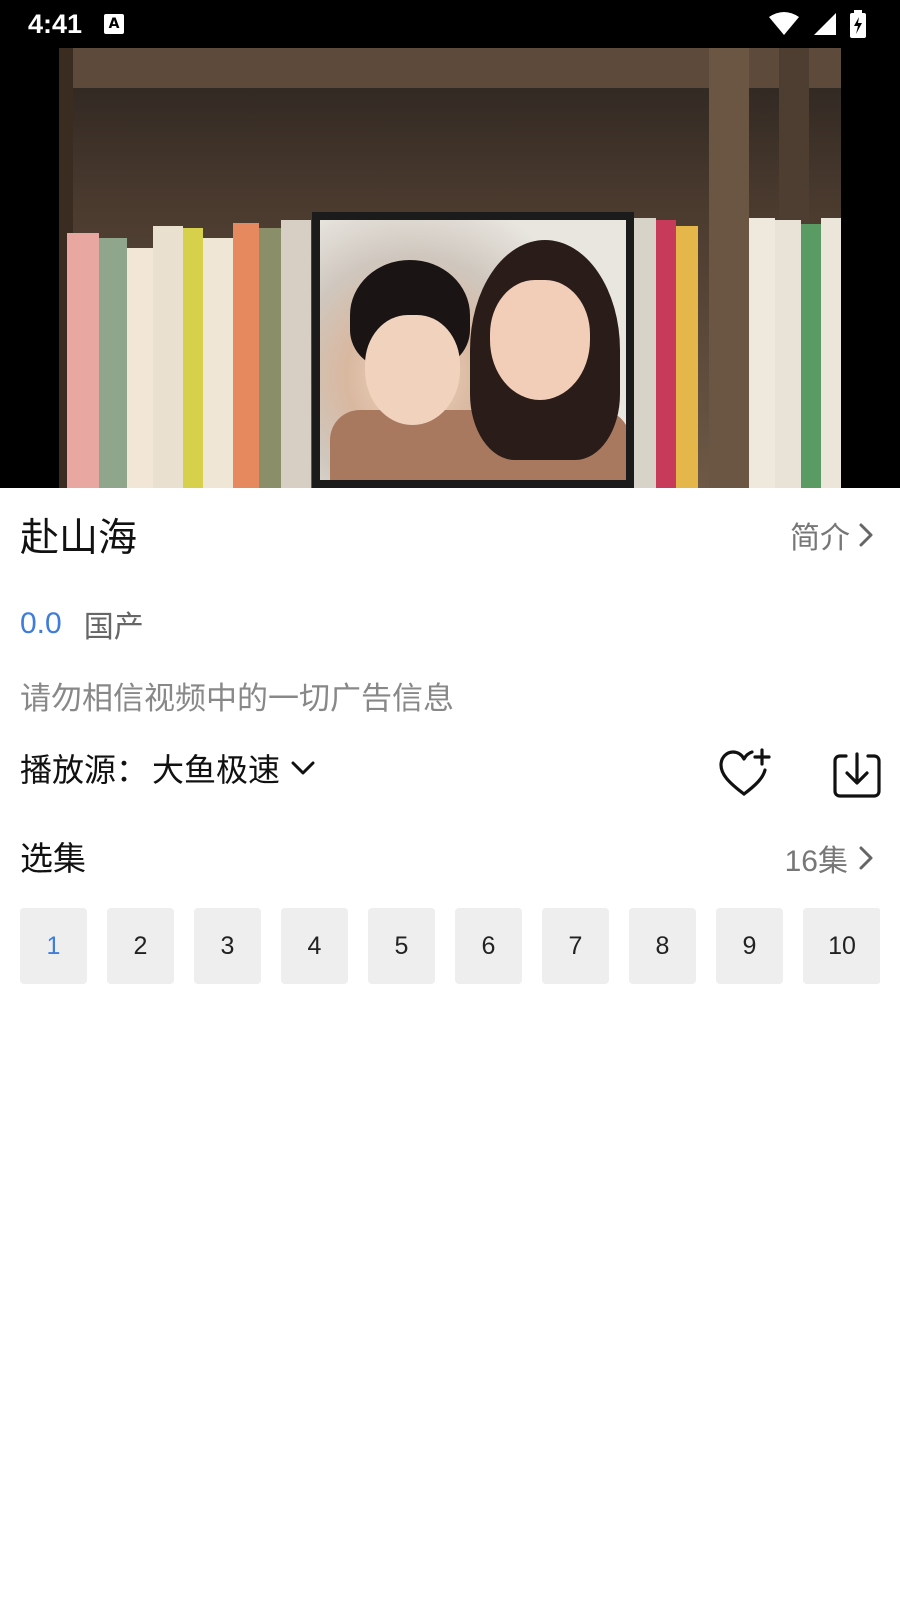 Image resolution: width=900 pixels, height=1600 pixels. Describe the element at coordinates (841, 946) in the screenshot. I see `episode-button: 10` at that location.